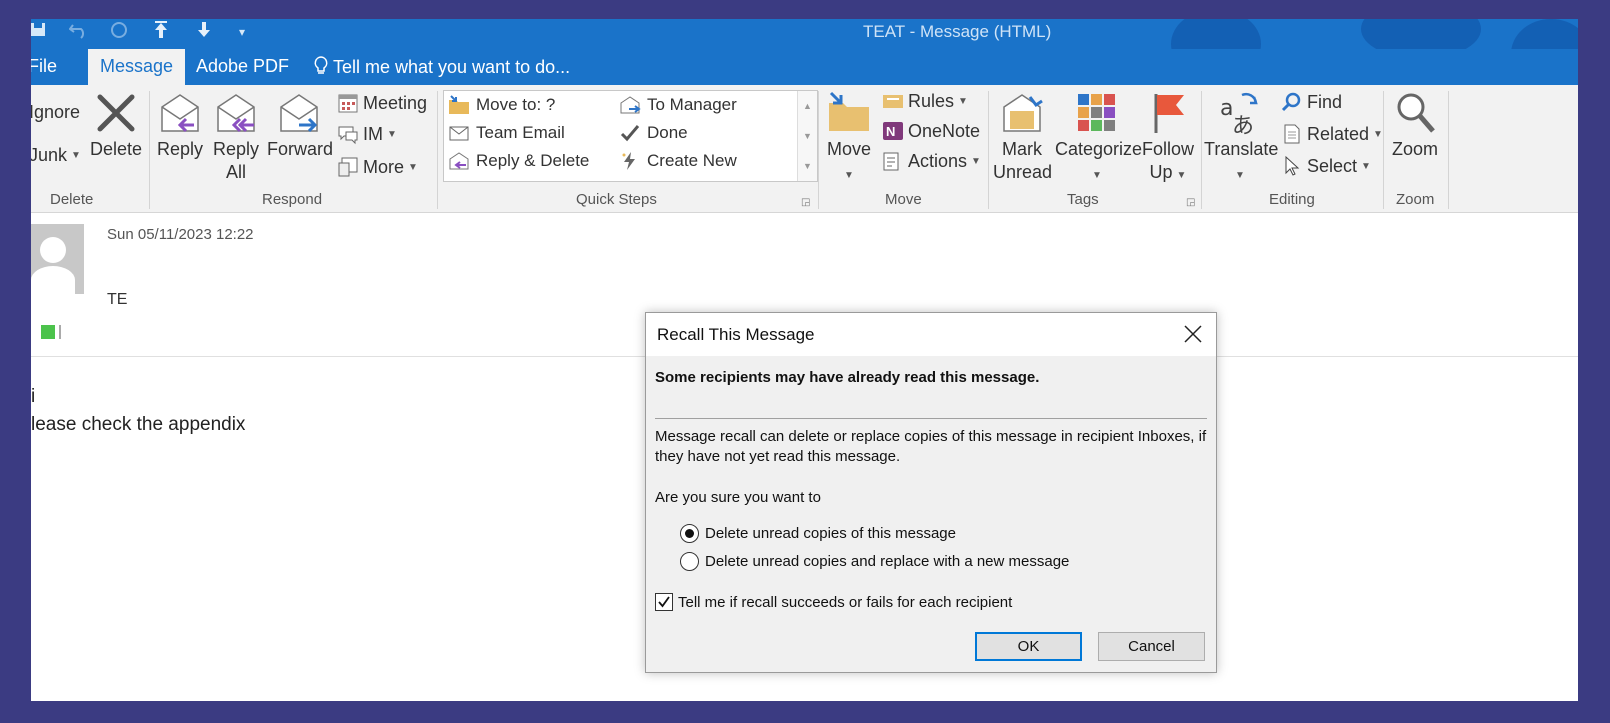 The width and height of the screenshot is (1610, 723). Describe the element at coordinates (903, 199) in the screenshot. I see `group-label-move: Move` at that location.